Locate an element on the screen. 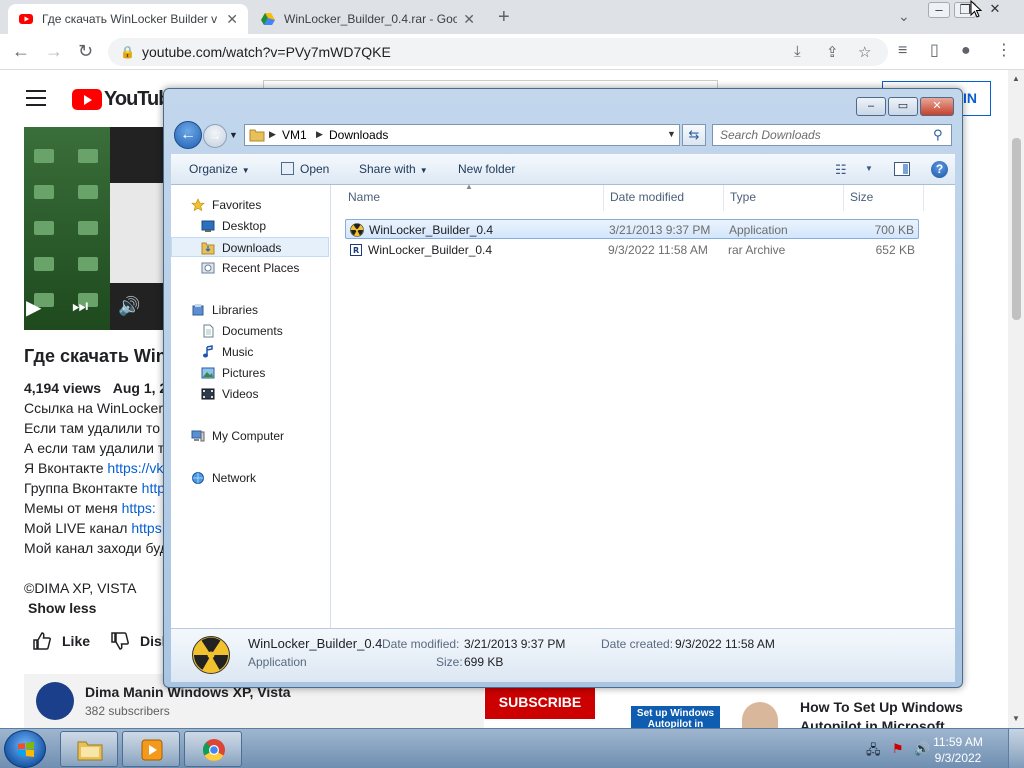 The height and width of the screenshot is (768, 1024). description-link: http is located at coordinates (153, 488).